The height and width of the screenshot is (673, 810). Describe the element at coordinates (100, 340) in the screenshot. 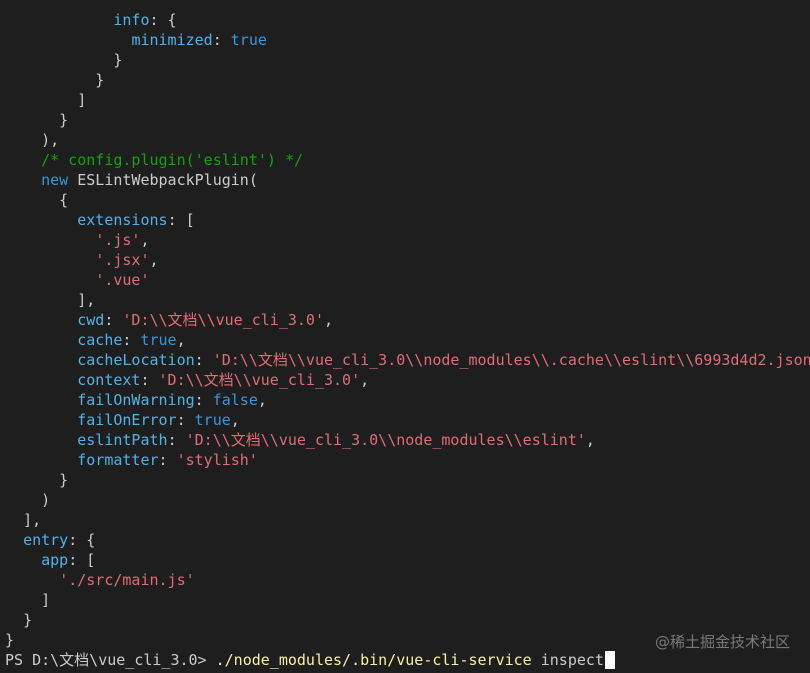

I see `code-token: cache` at that location.